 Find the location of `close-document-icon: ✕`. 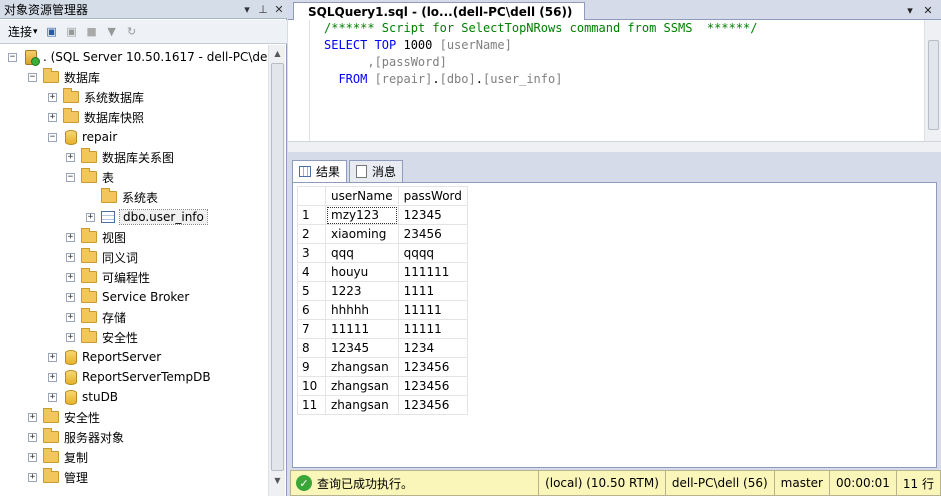

close-document-icon: ✕ is located at coordinates (928, 10).